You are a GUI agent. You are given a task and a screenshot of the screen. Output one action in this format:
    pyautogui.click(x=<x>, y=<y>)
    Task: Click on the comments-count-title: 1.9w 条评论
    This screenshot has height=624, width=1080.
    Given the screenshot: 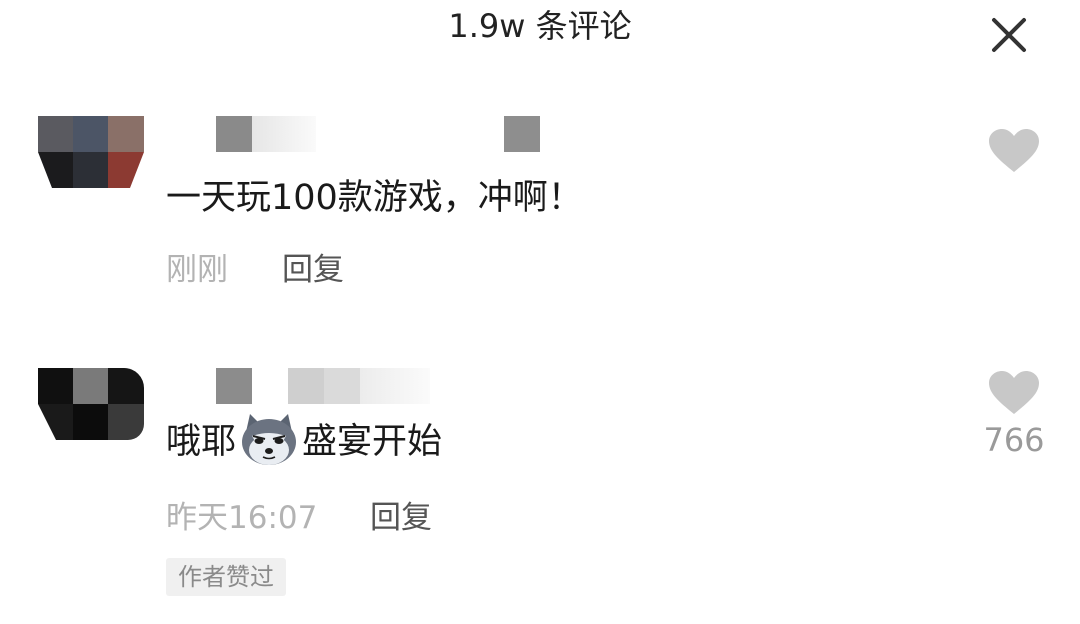 What is the action you would take?
    pyautogui.click(x=540, y=26)
    